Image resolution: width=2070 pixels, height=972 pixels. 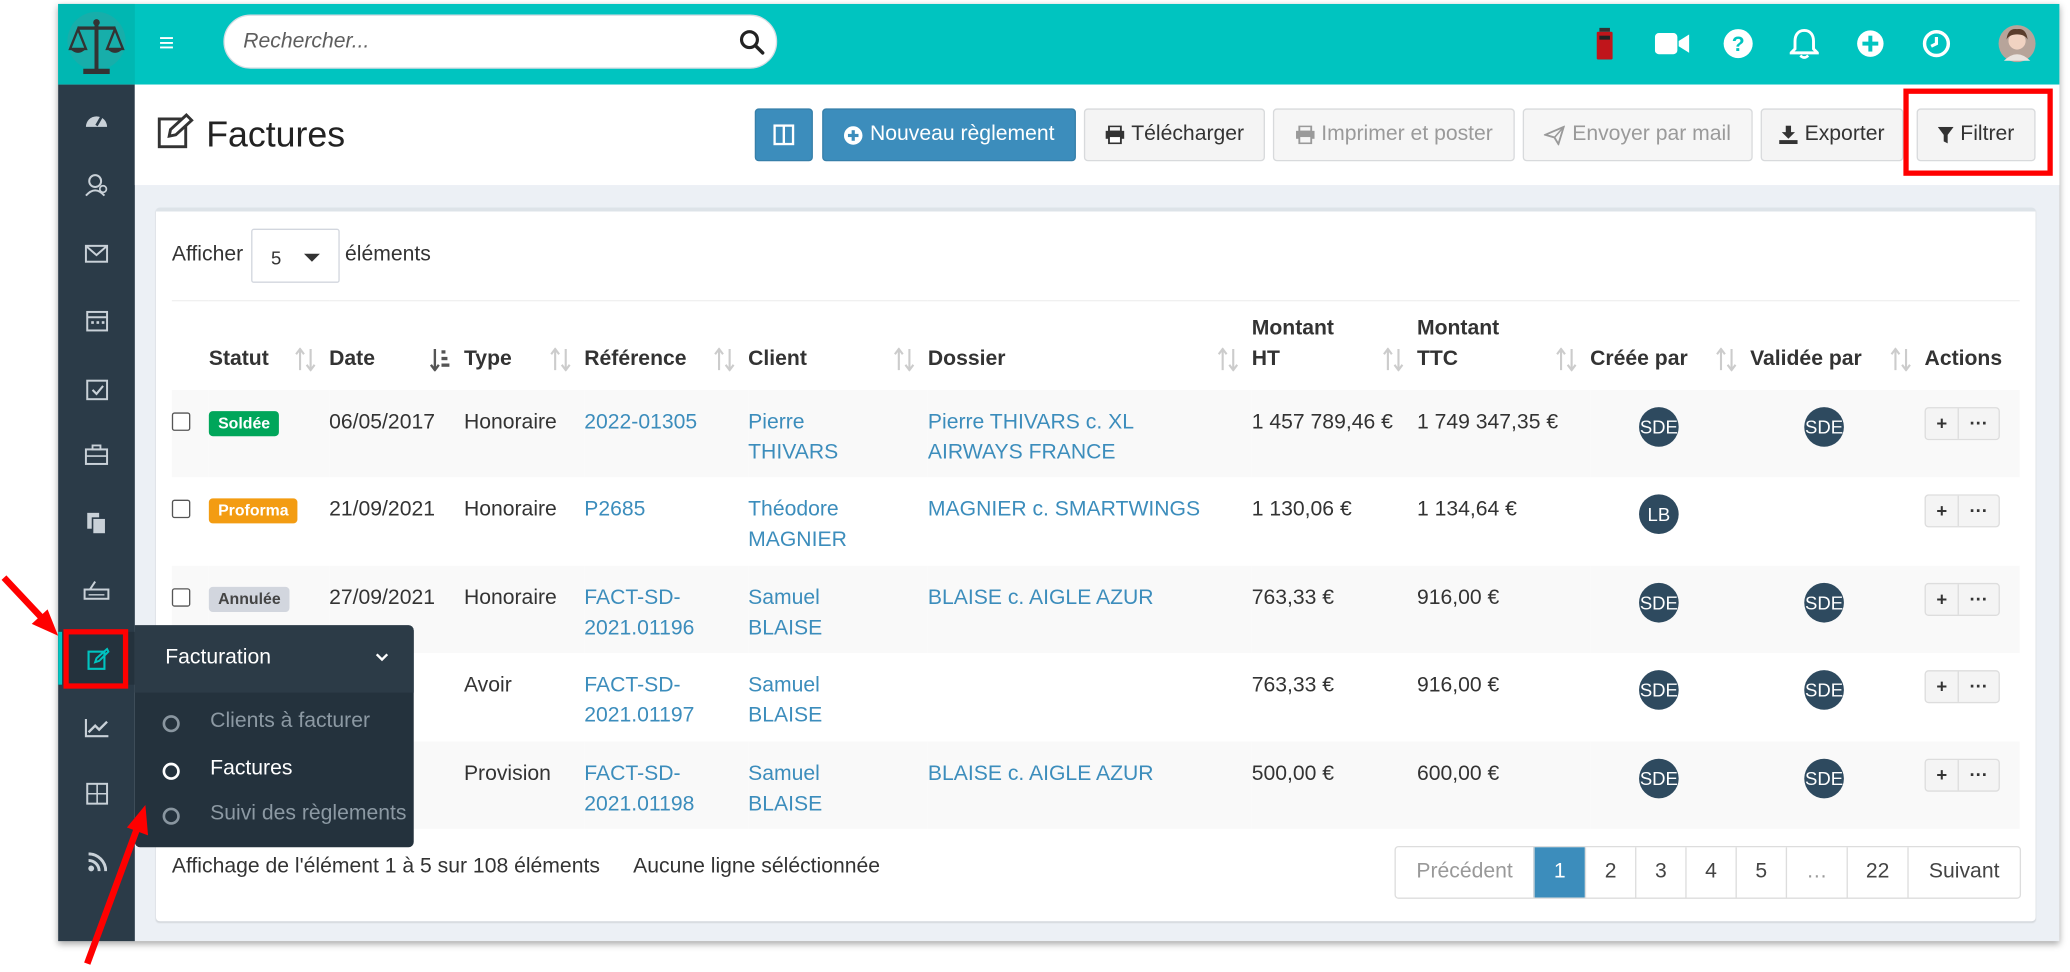 I want to click on logo, so click(x=96, y=44).